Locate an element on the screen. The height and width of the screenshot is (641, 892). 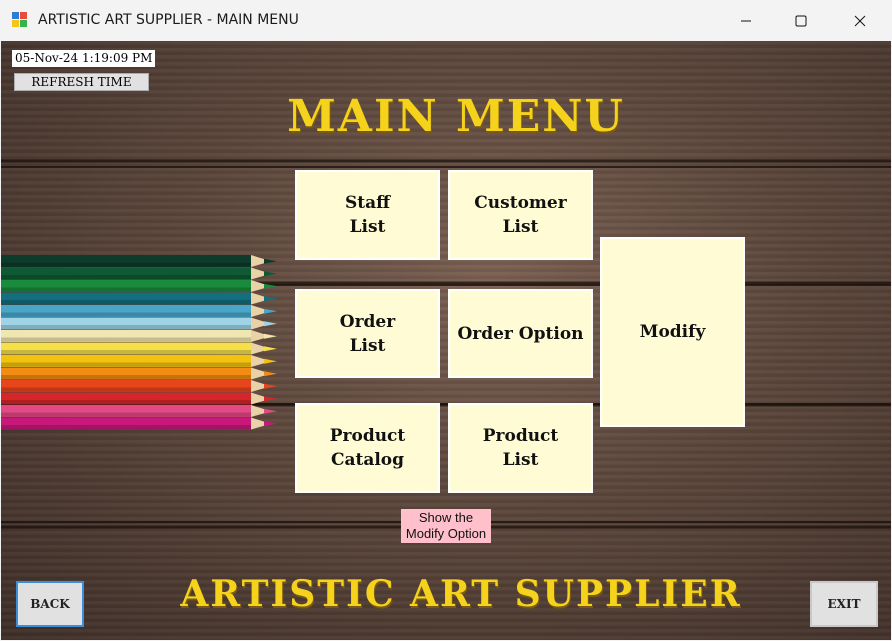
order-list-label: Order List is located at coordinates (367, 333).